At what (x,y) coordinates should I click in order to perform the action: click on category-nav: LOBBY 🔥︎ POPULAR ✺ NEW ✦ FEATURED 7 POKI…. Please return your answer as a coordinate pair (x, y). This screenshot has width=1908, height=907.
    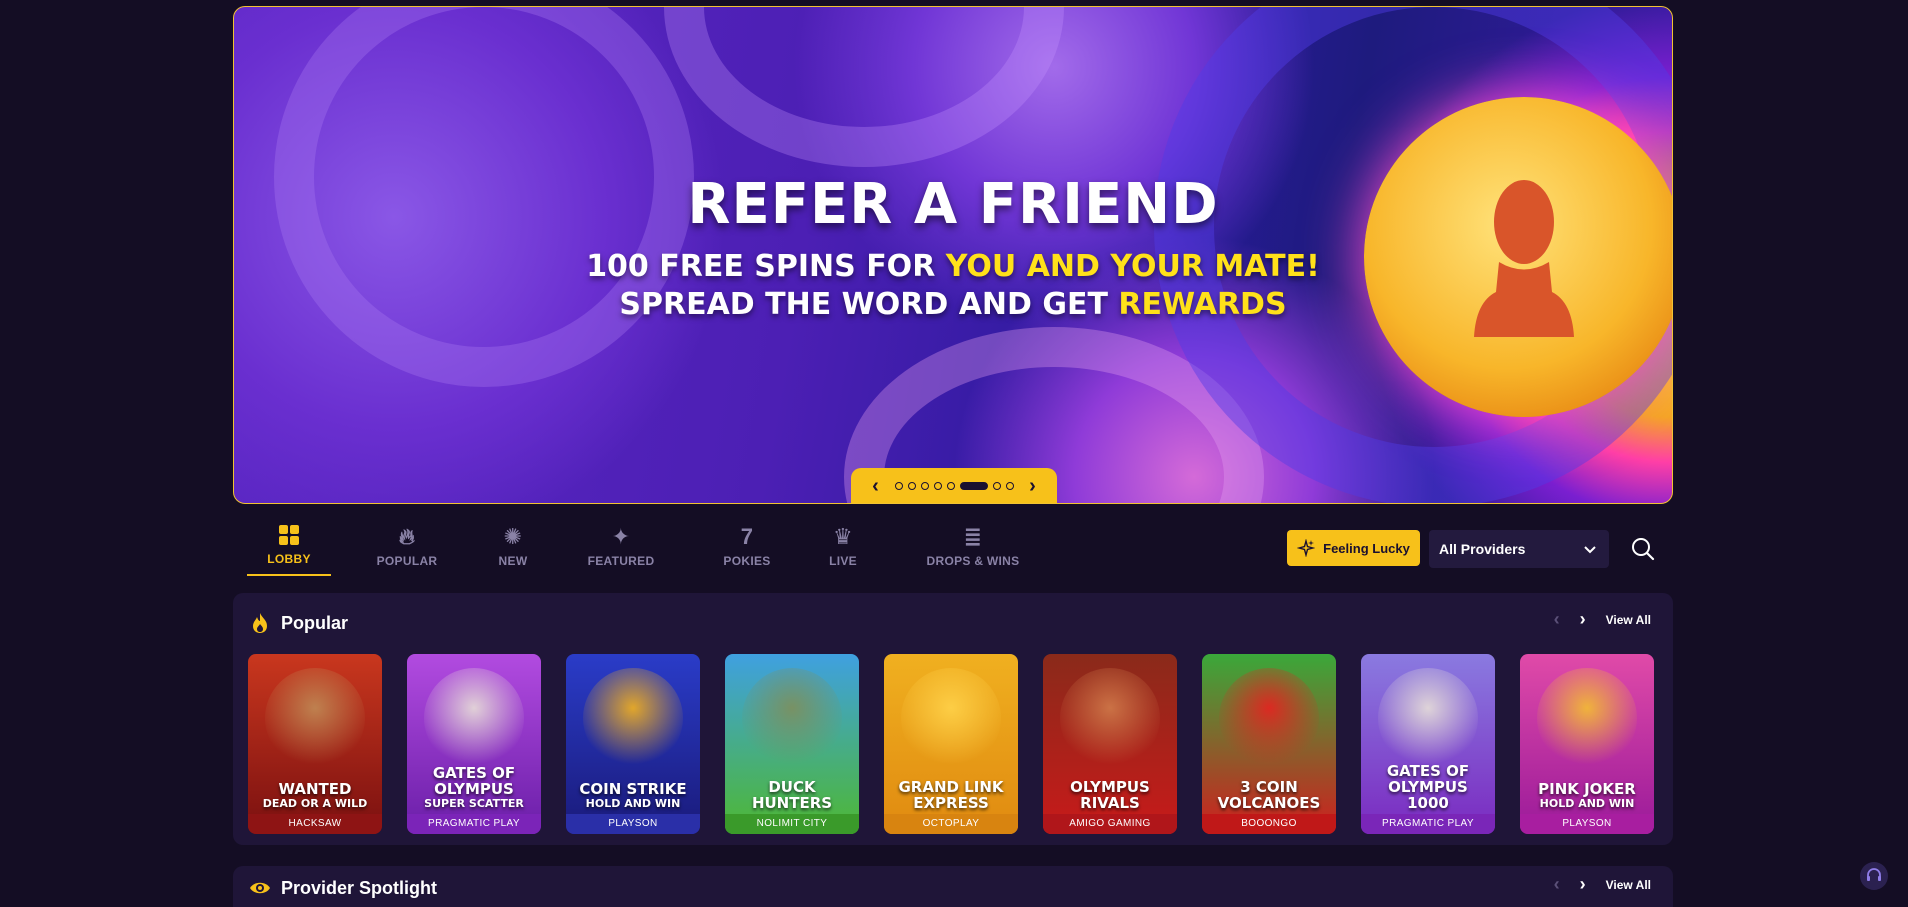
    Looking at the image, I should click on (953, 550).